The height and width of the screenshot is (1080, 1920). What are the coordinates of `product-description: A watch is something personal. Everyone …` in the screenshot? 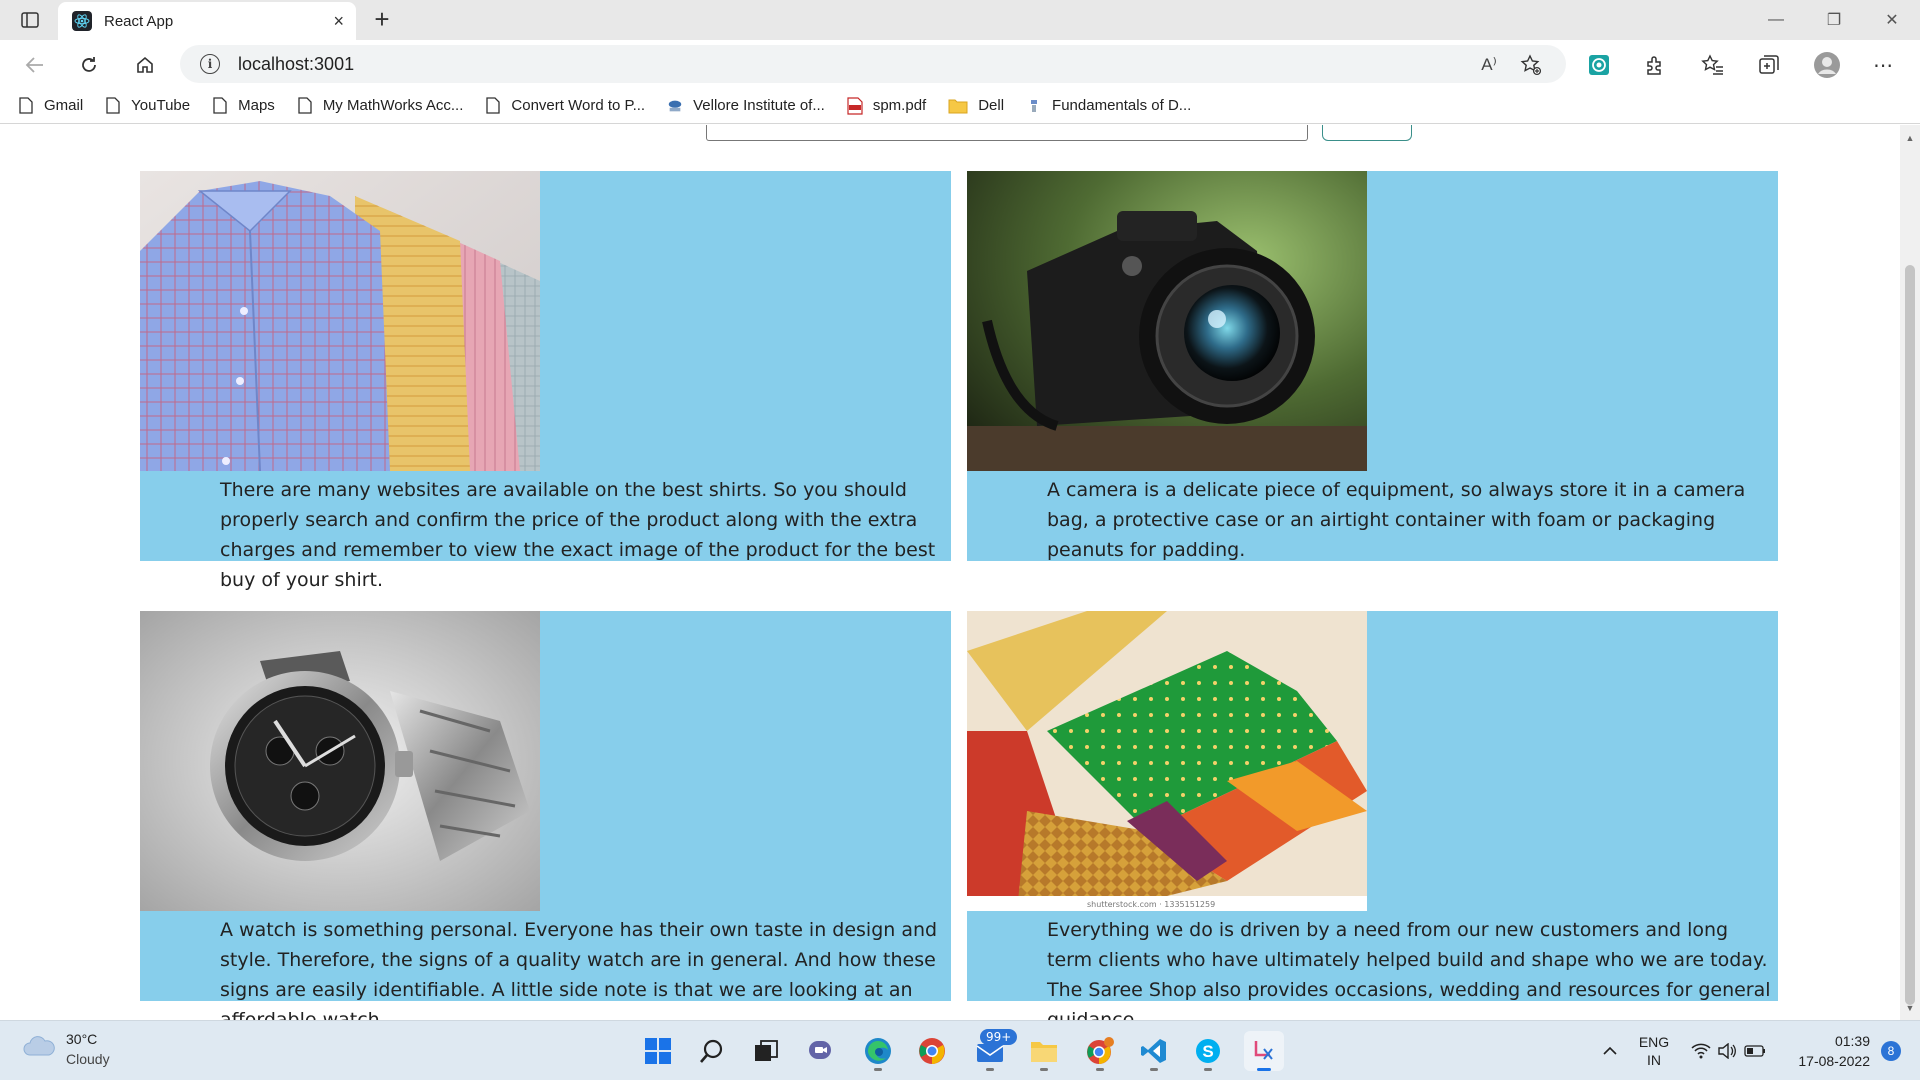 It's located at (579, 969).